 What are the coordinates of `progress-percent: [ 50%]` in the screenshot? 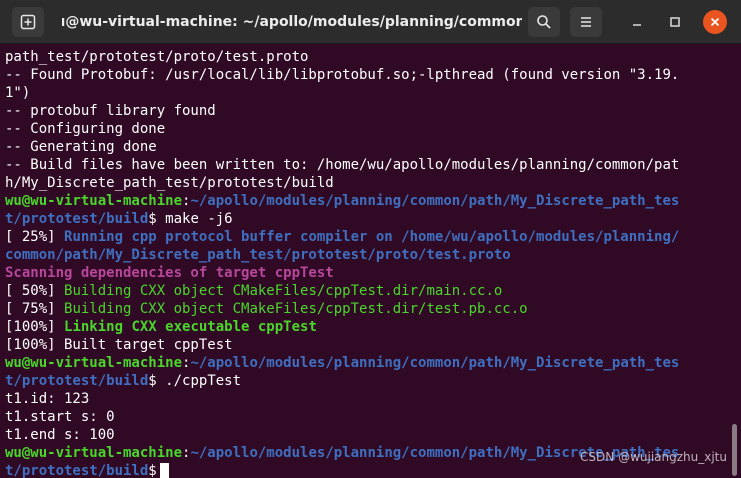 It's located at (30, 291).